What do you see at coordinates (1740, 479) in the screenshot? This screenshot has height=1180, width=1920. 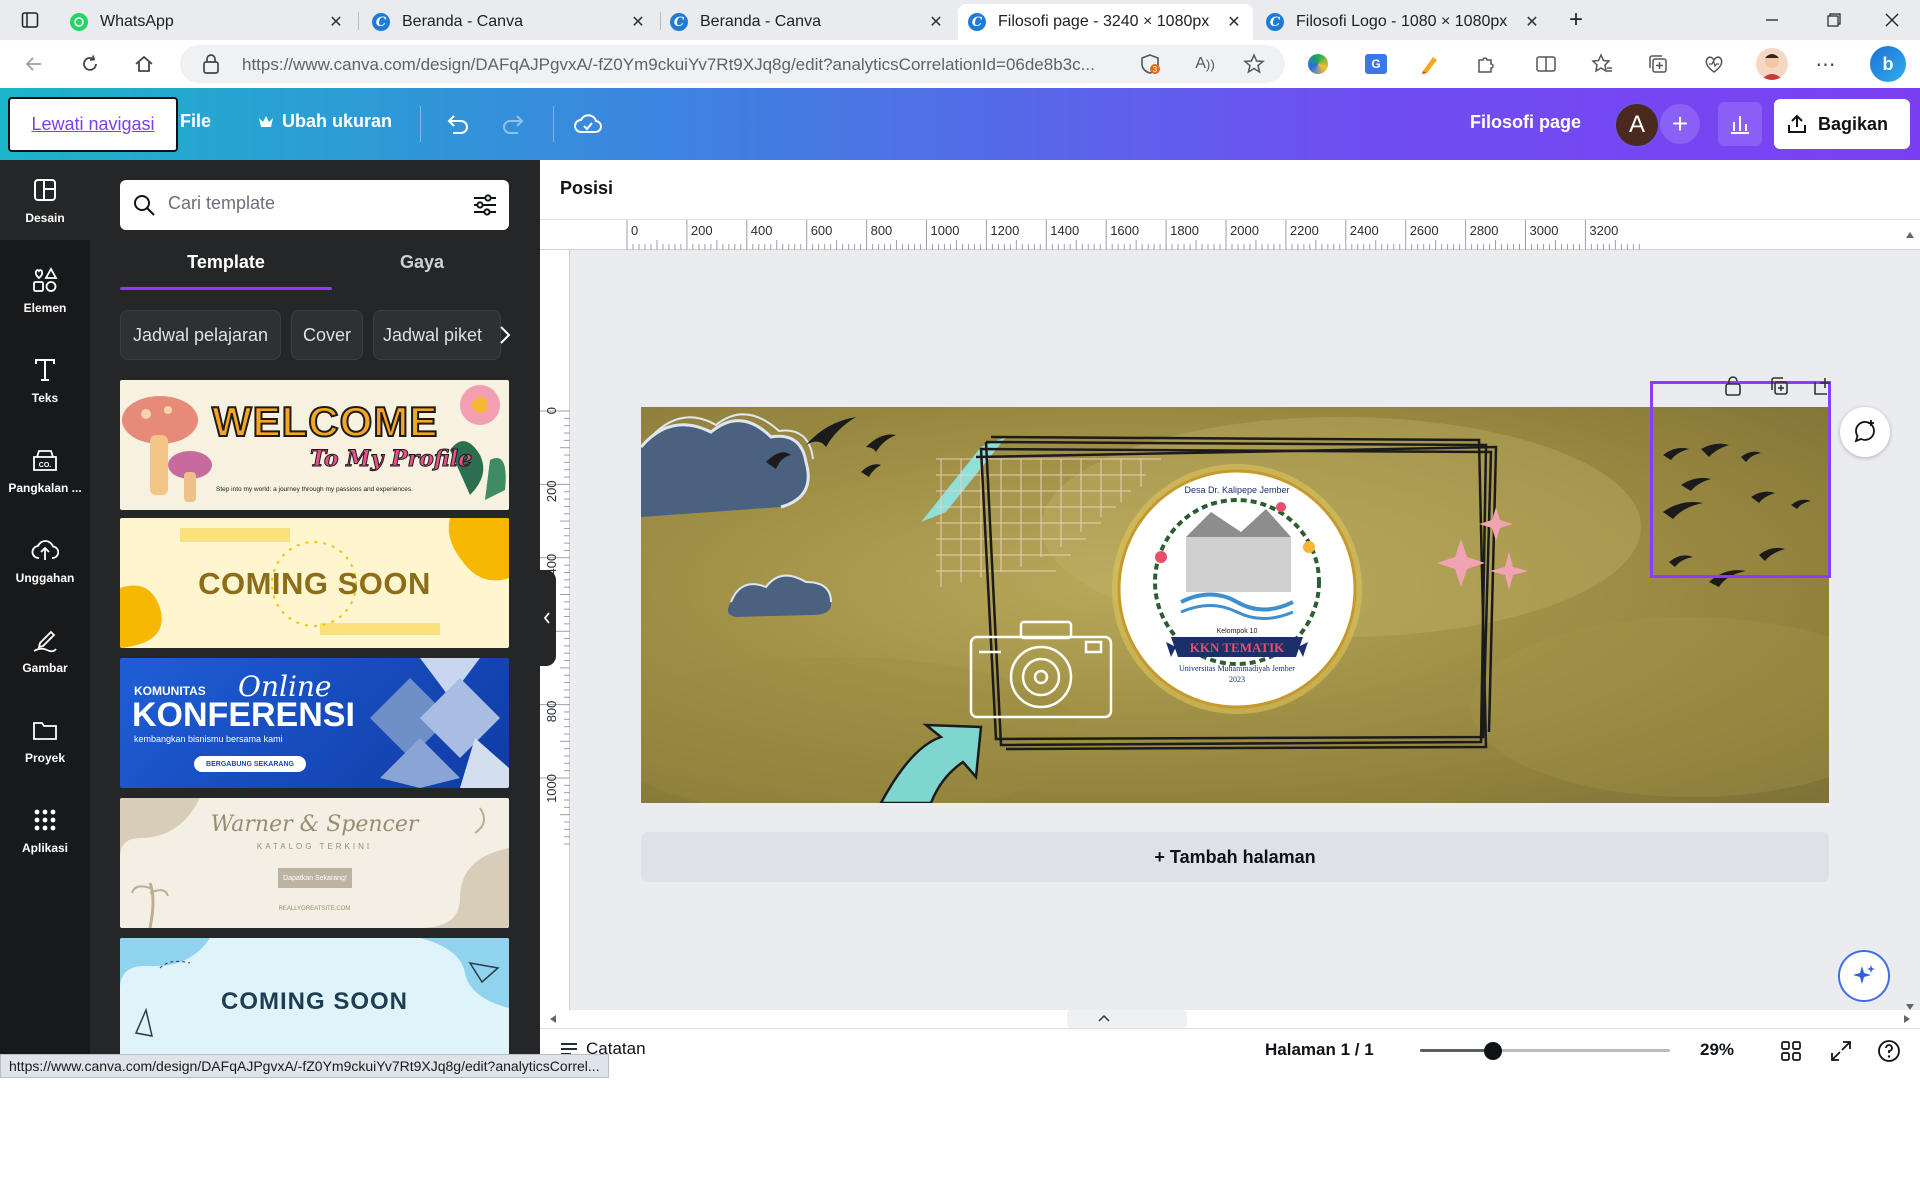 I see `selection-box` at bounding box center [1740, 479].